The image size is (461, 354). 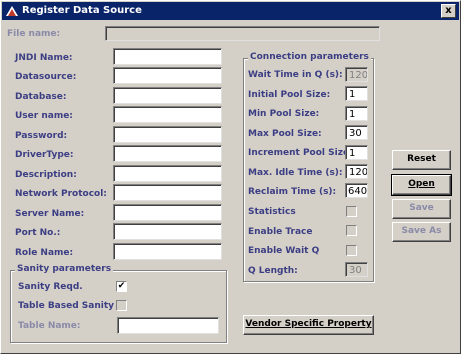 I want to click on increment-pool-size-label: Increment Pool Size:, so click(x=300, y=153).